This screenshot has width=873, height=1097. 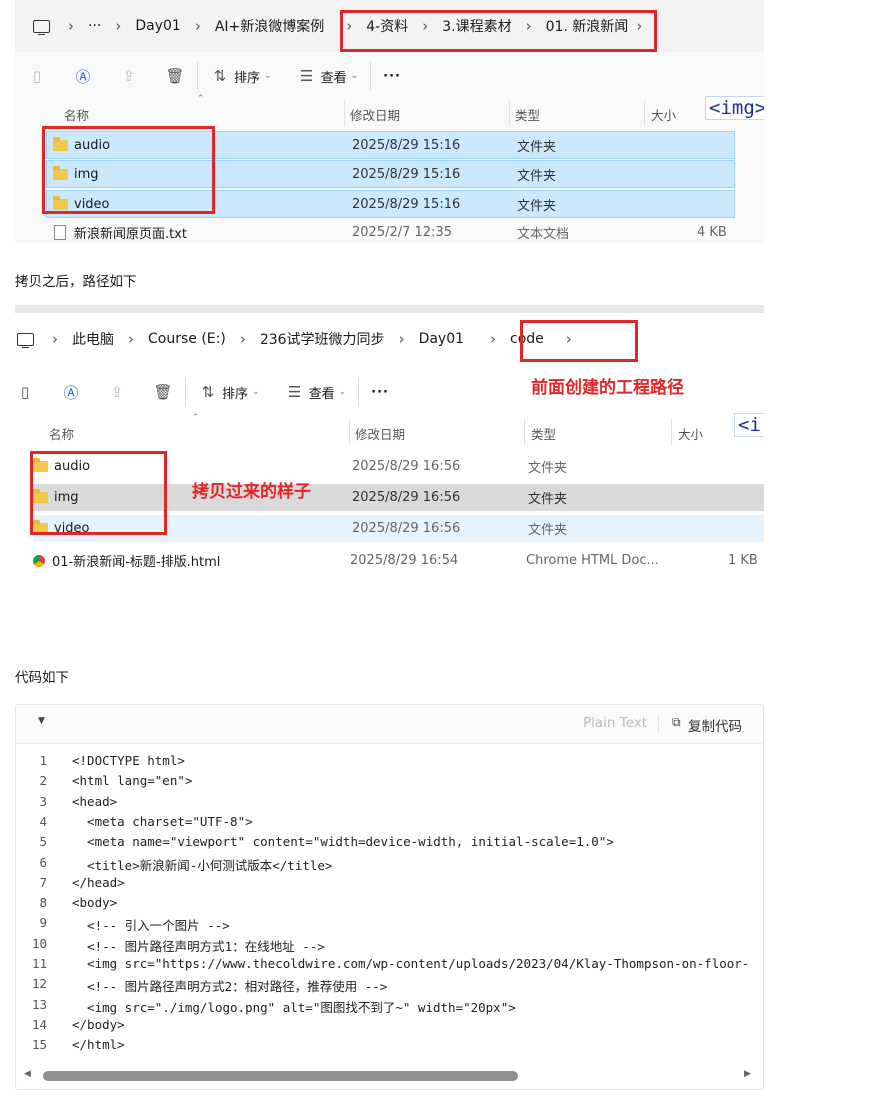 I want to click on line-number: 7, so click(x=43, y=882).